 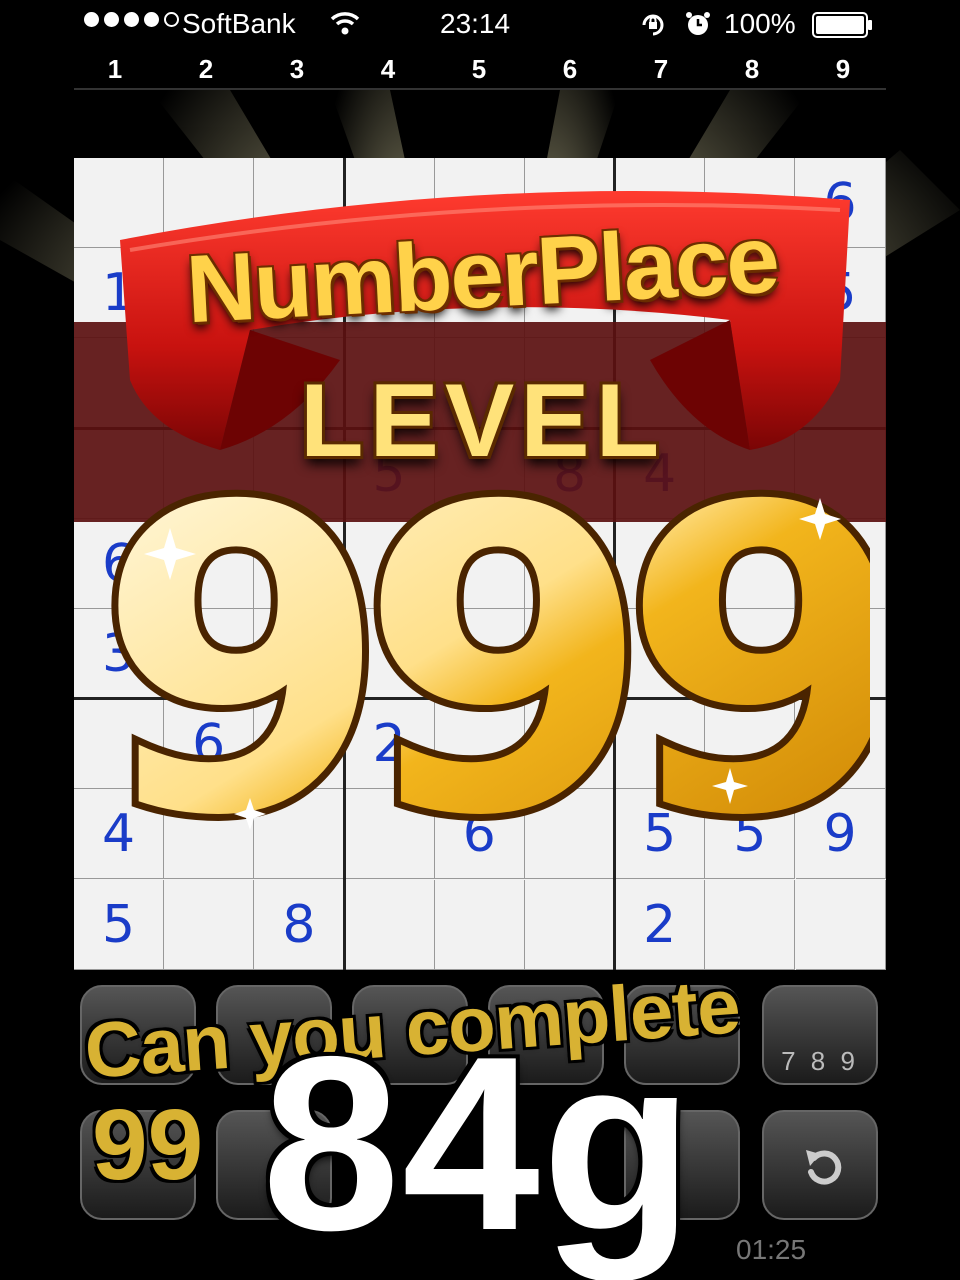 I want to click on undo-button, so click(x=820, y=1165).